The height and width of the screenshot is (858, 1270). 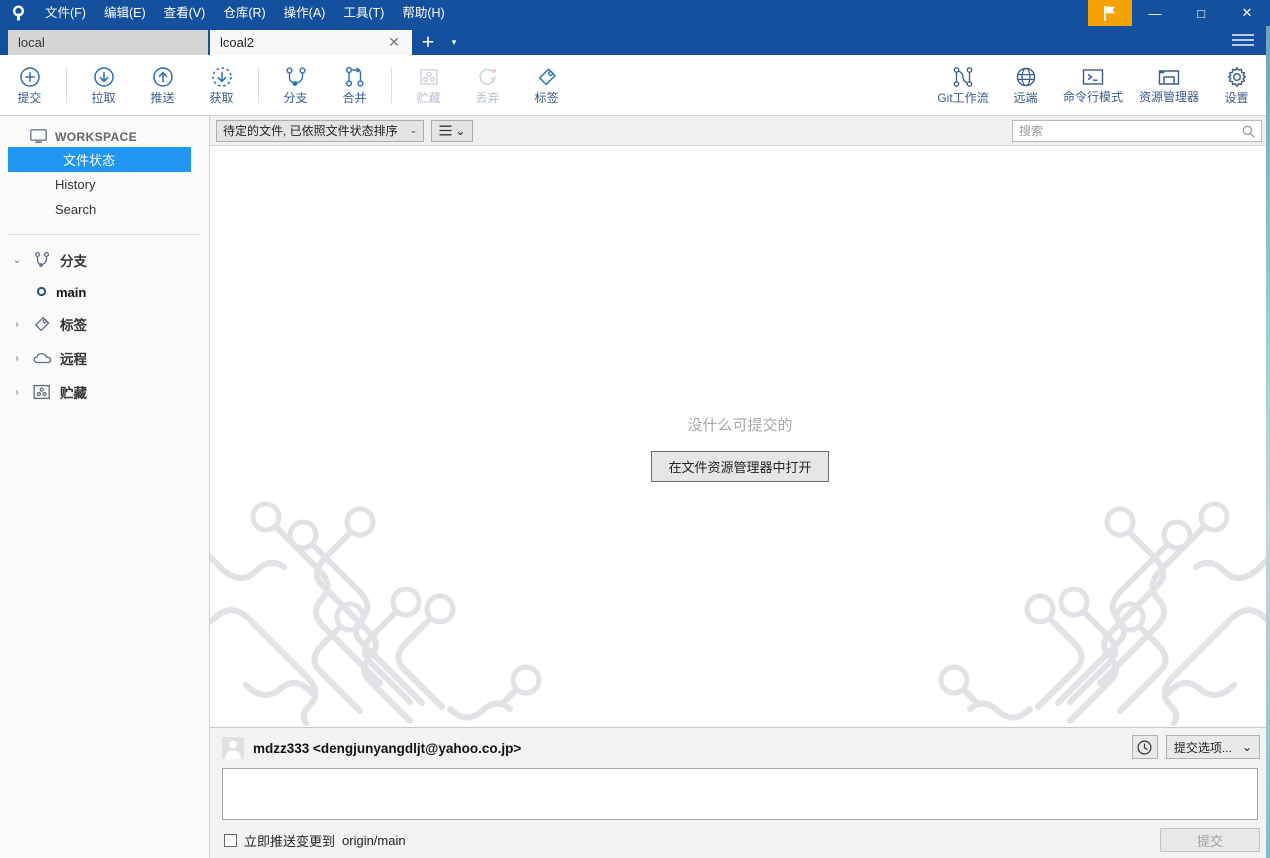 I want to click on sourcetree-logo-icon, so click(x=18, y=13).